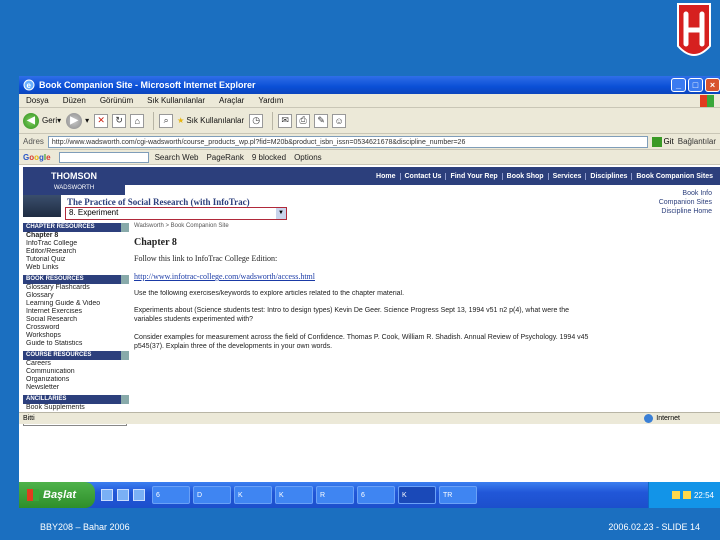 The height and width of the screenshot is (540, 720). I want to click on sidebar-item: Glossary Flashcards, so click(76, 288).